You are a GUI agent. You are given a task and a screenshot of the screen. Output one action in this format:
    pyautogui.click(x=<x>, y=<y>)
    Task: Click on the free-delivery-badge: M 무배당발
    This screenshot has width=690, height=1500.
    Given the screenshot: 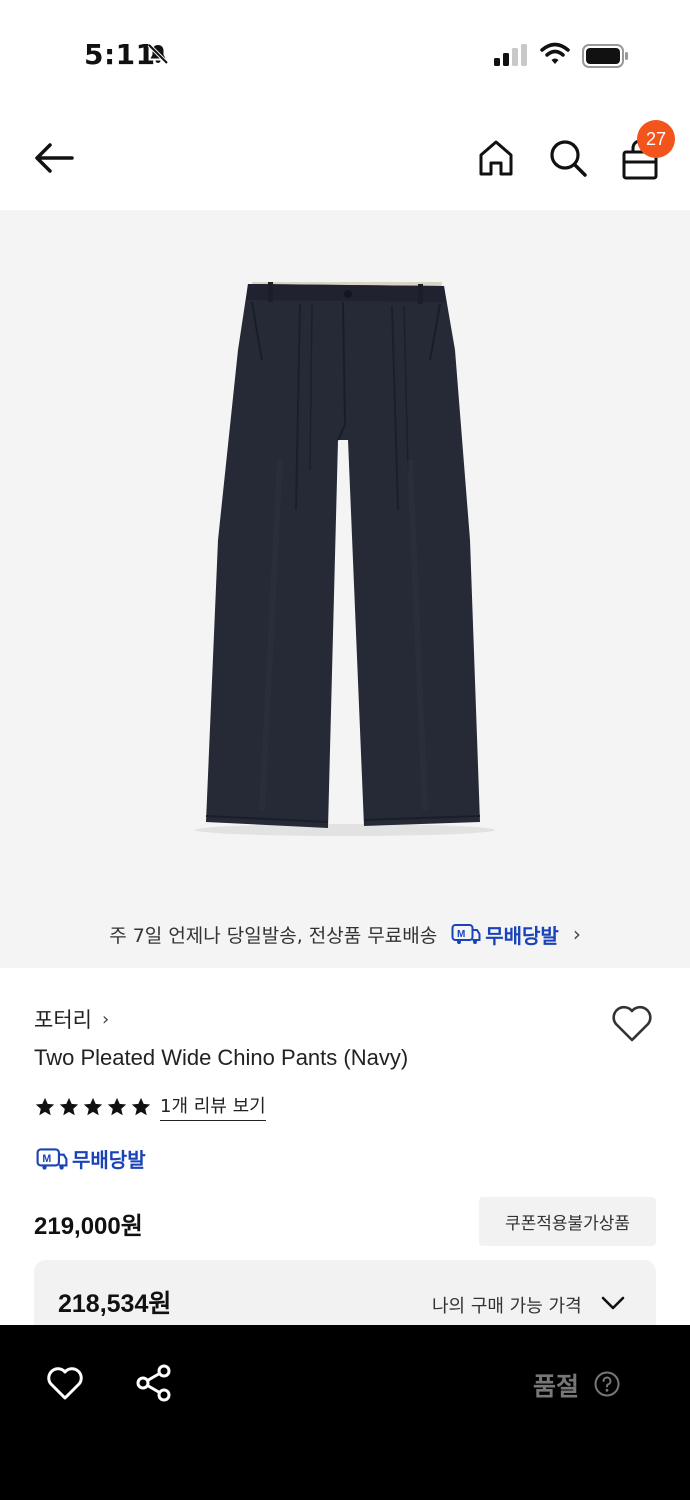 What is the action you would take?
    pyautogui.click(x=91, y=1158)
    